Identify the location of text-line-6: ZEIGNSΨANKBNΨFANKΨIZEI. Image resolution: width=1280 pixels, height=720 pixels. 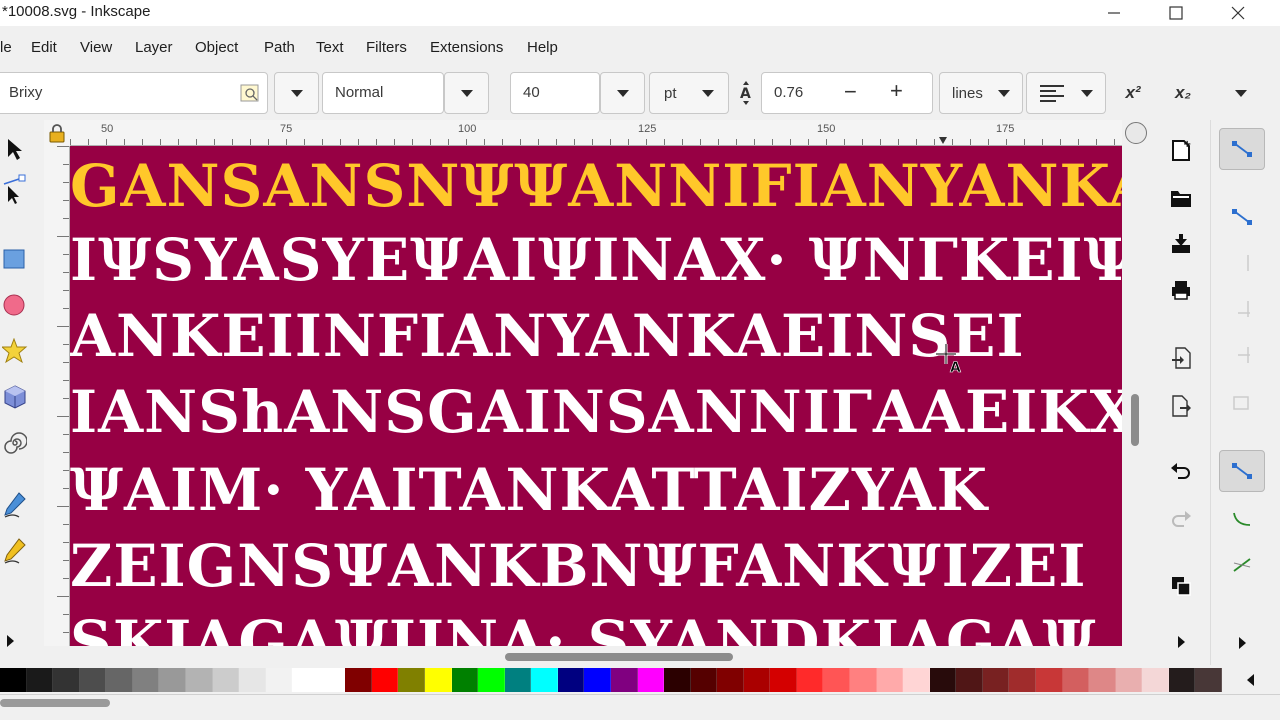
(578, 566).